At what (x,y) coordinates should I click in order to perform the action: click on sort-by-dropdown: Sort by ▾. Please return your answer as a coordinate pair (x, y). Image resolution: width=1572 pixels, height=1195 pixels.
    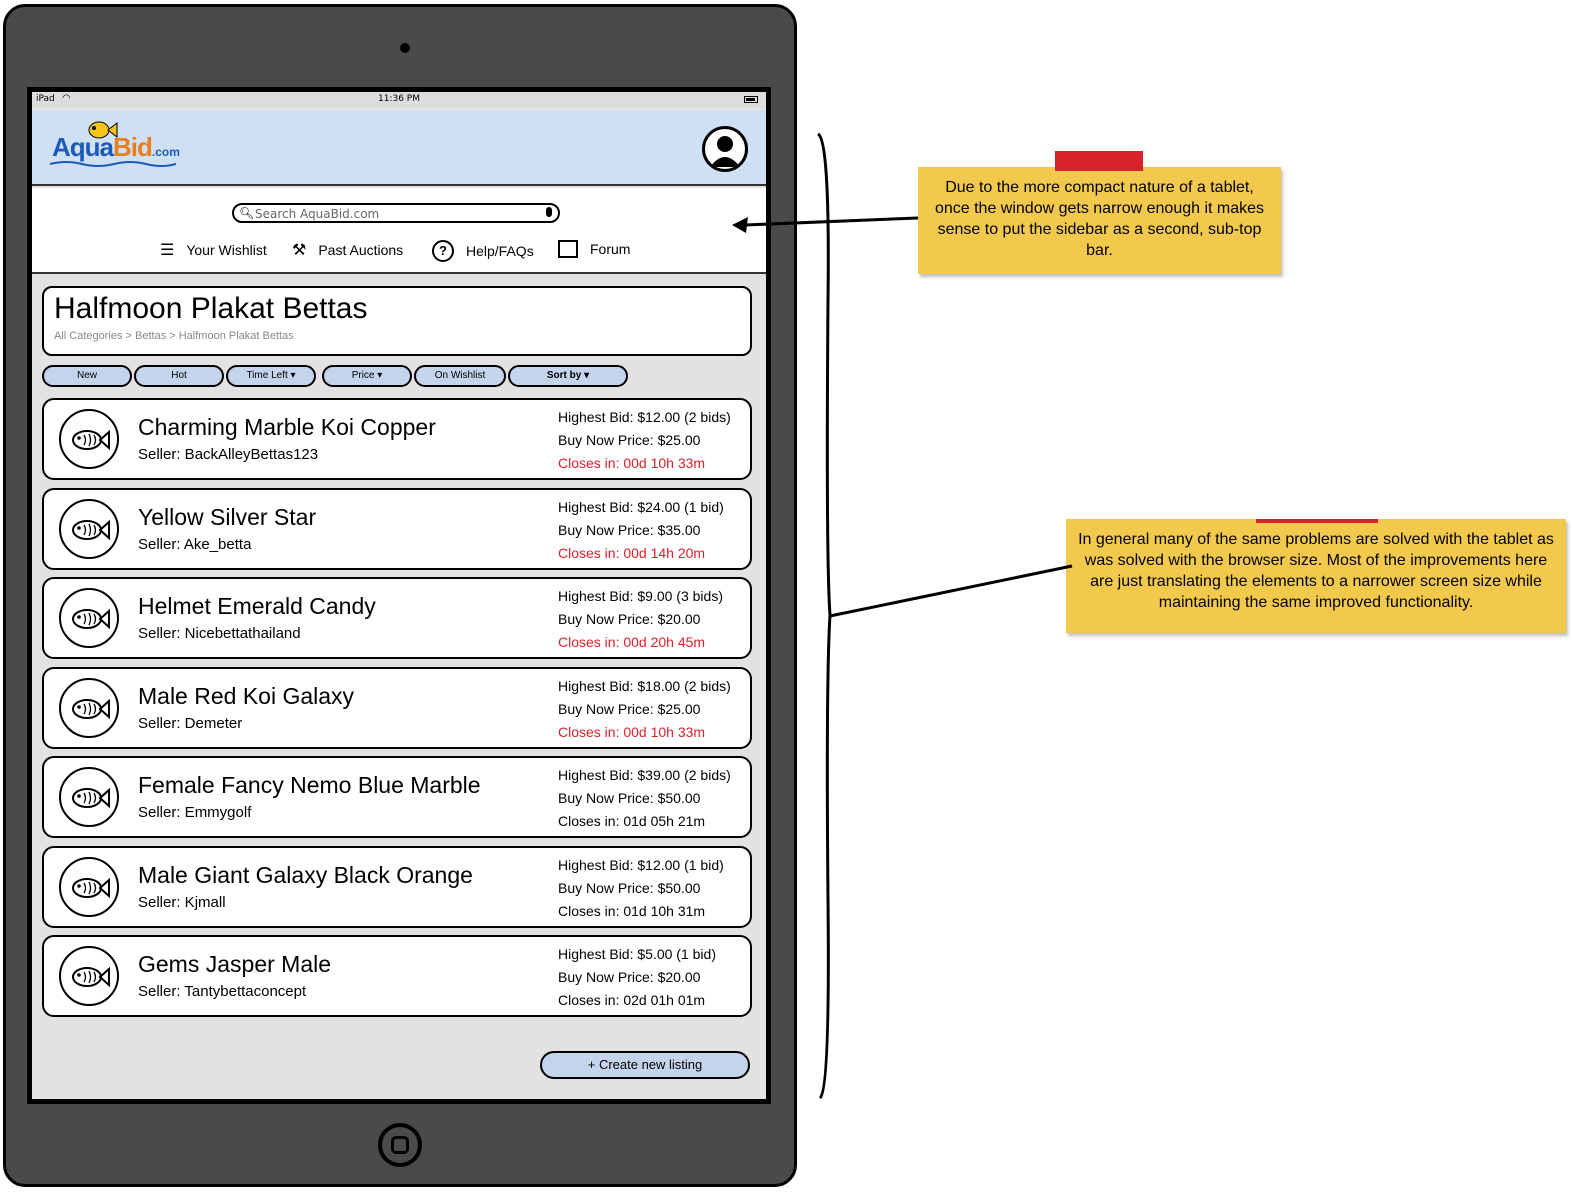
    Looking at the image, I should click on (568, 376).